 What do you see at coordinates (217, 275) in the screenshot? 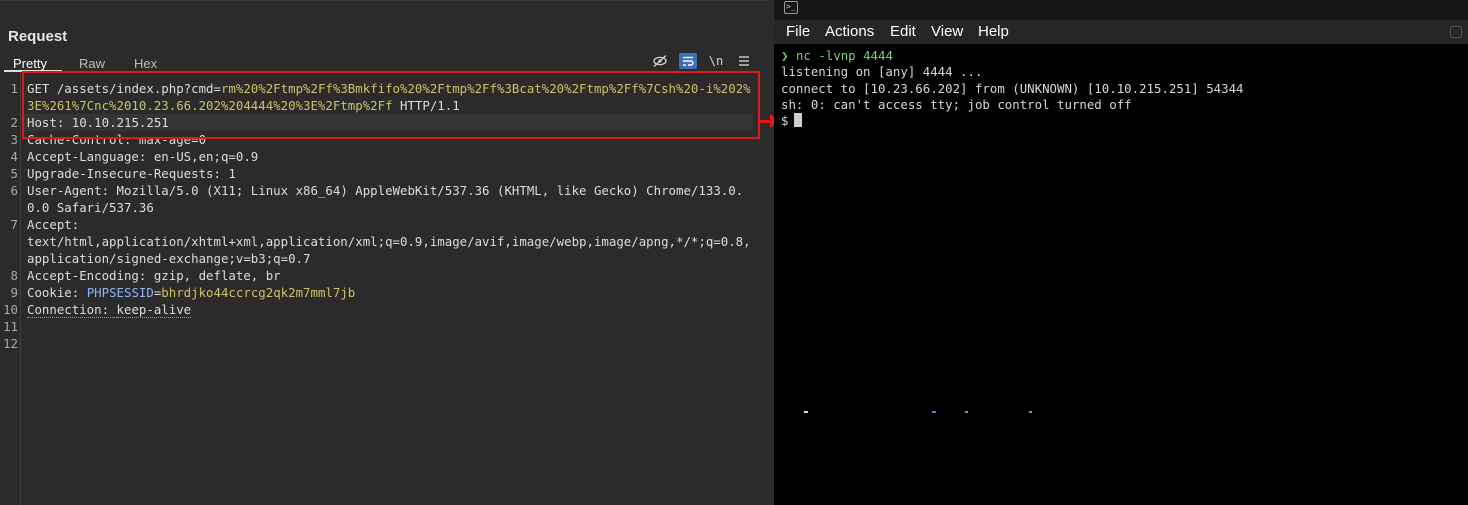
I see `header-value: gzip, deflate, br` at bounding box center [217, 275].